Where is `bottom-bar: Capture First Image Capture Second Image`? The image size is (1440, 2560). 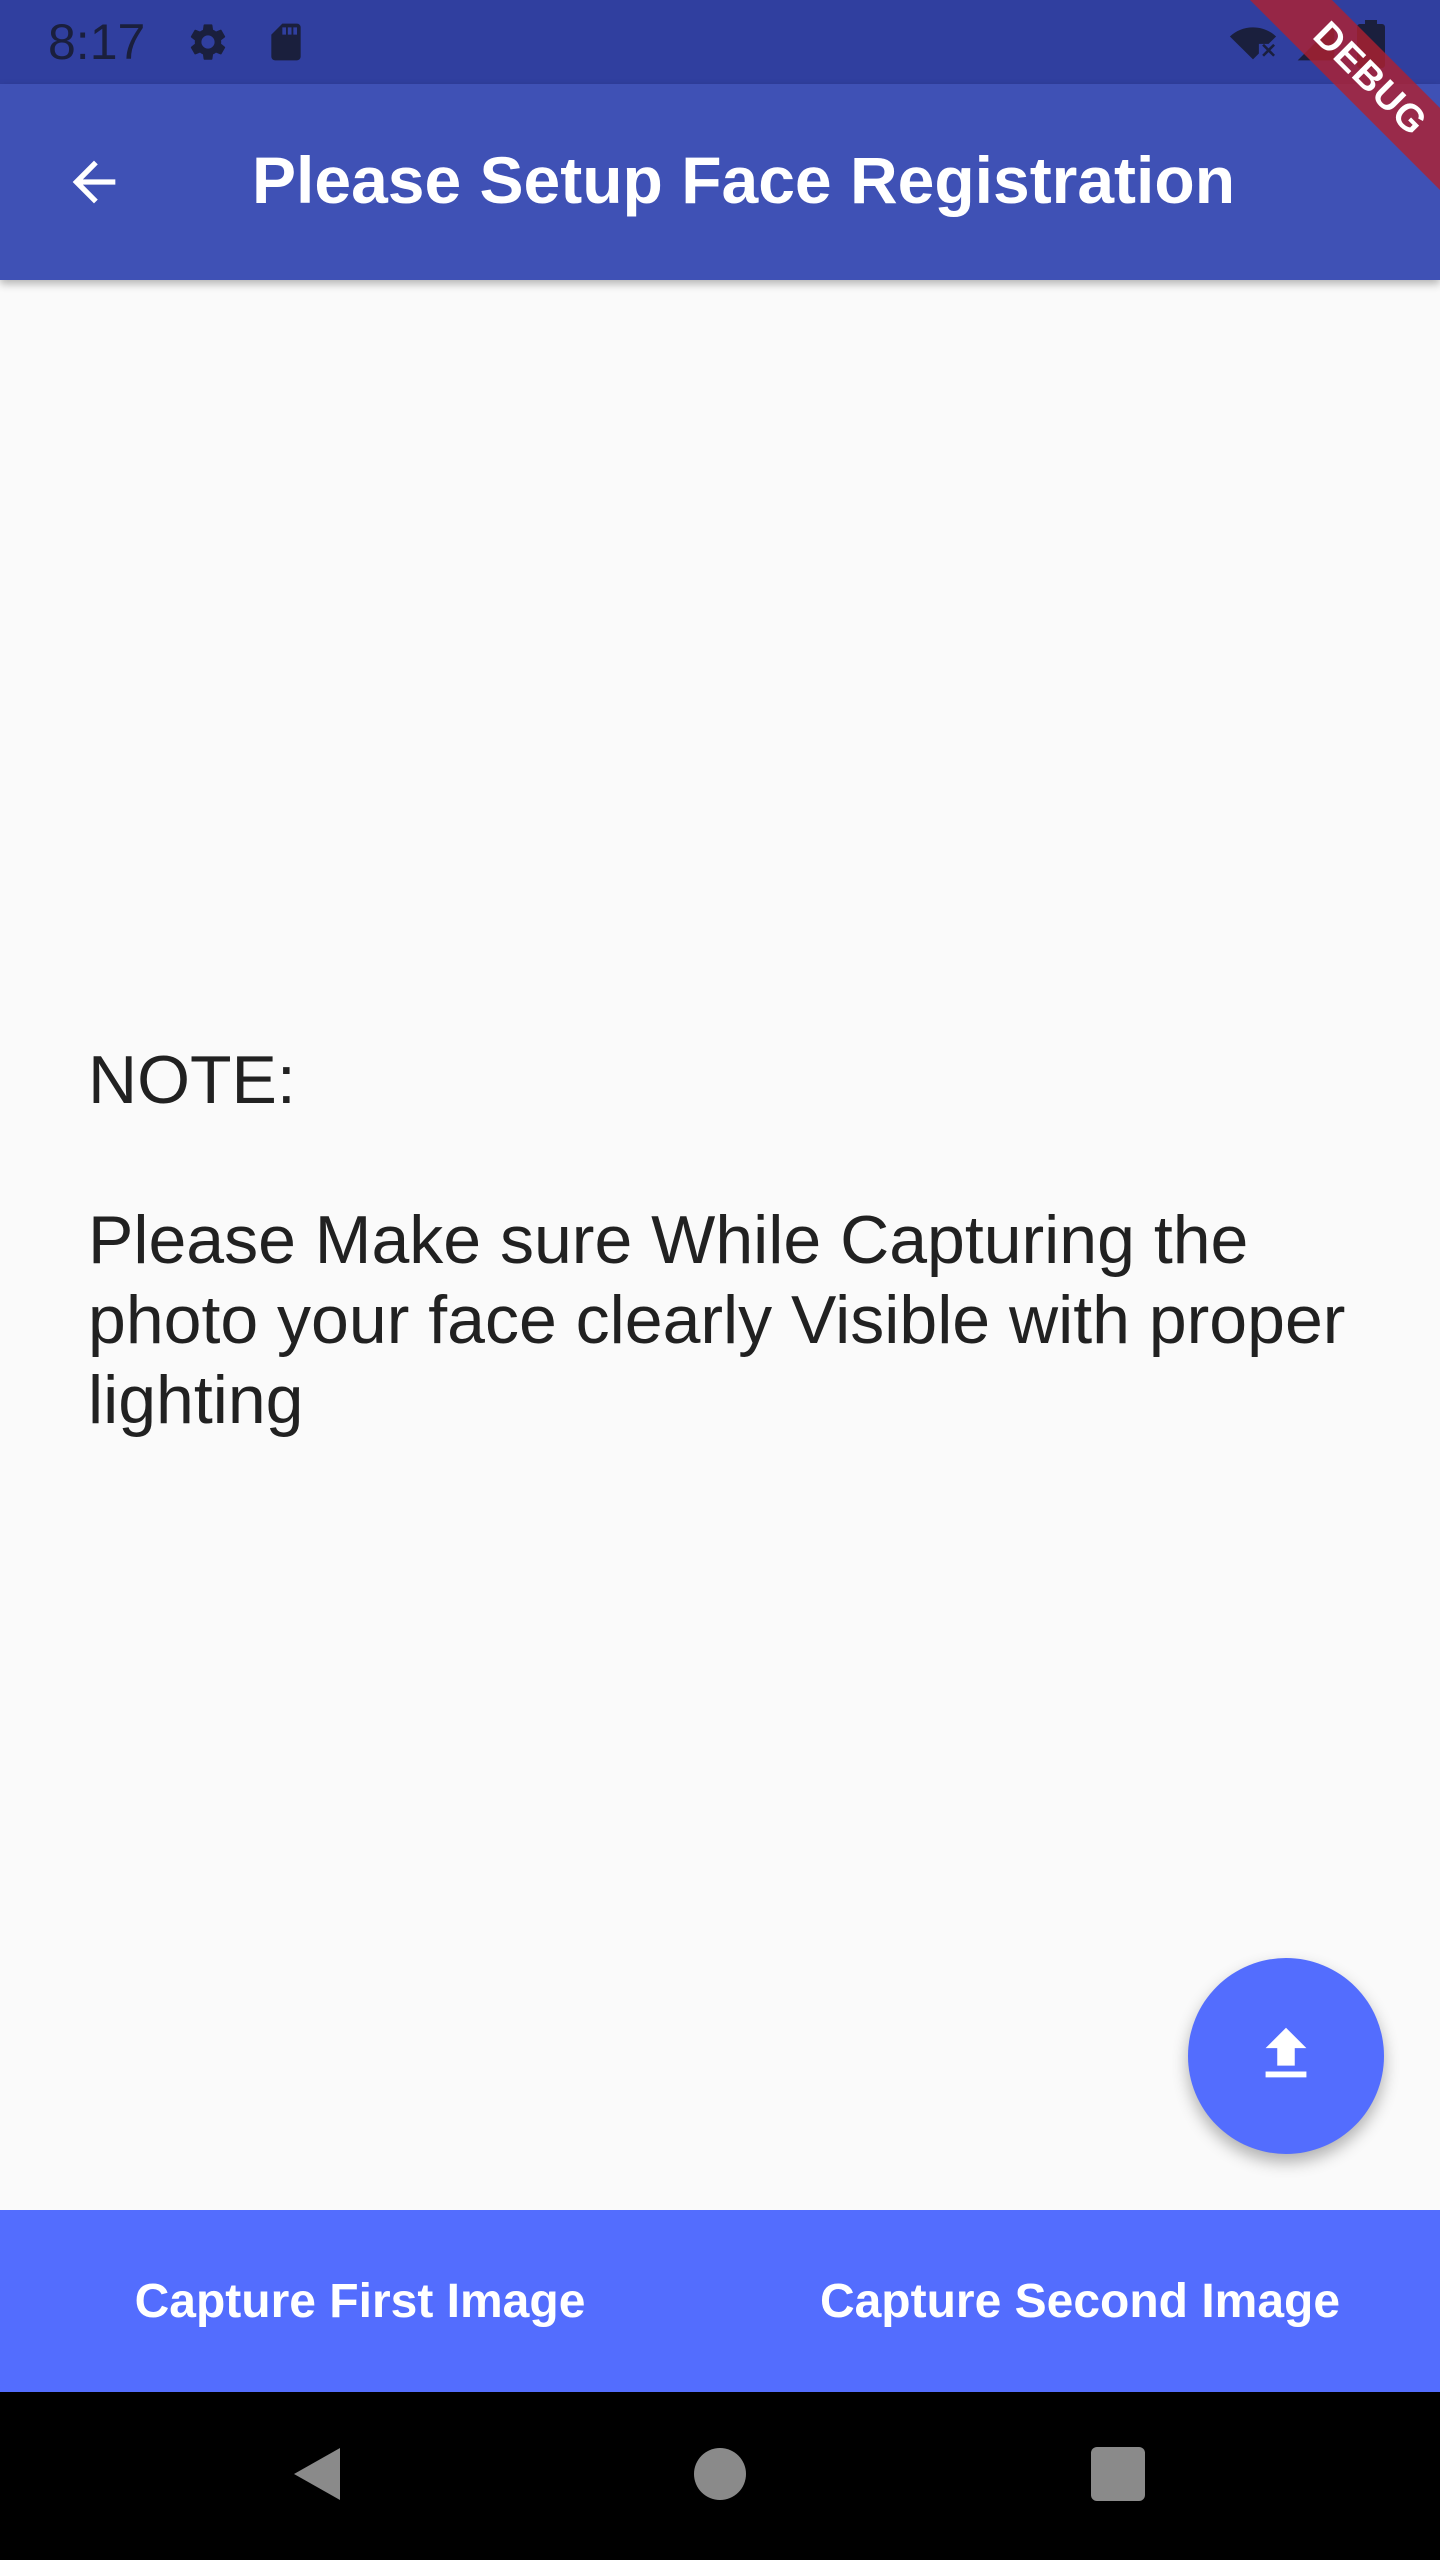 bottom-bar: Capture First Image Capture Second Image is located at coordinates (720, 2301).